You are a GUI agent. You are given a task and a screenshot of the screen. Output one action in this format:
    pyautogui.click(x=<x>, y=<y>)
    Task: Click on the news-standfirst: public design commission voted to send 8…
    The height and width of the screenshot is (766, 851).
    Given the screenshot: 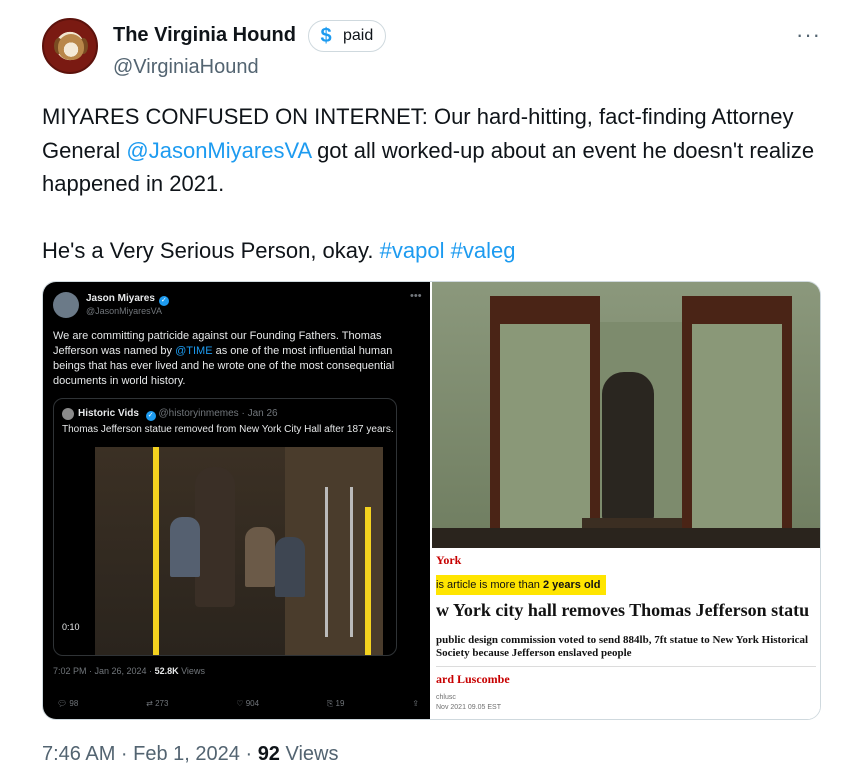 What is the action you would take?
    pyautogui.click(x=622, y=646)
    